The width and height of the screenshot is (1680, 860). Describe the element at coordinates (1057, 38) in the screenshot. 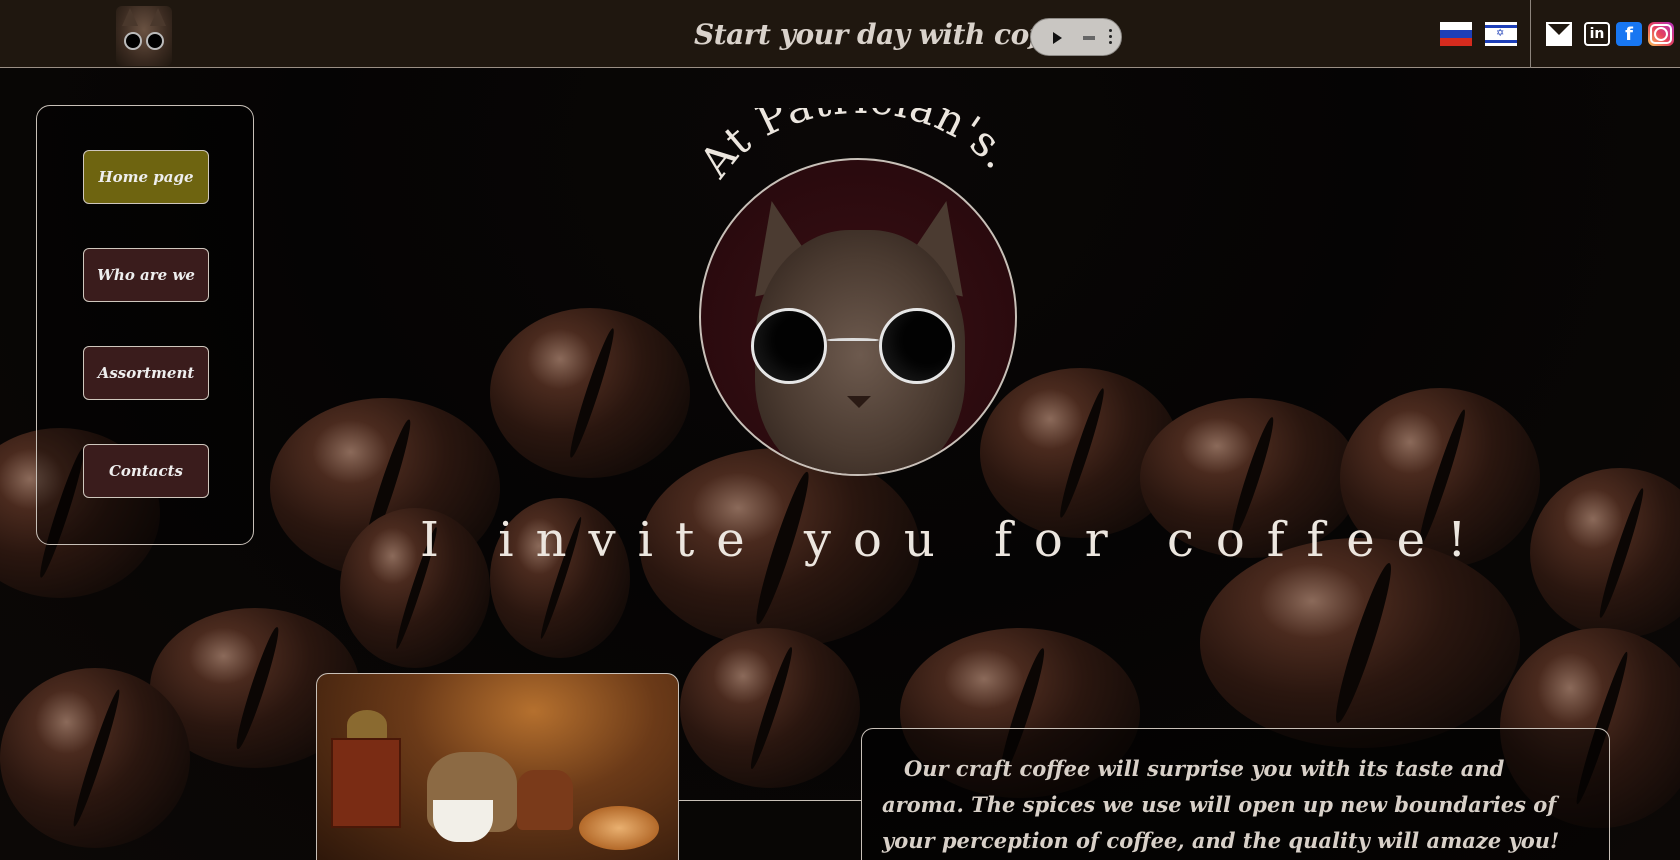

I see `play-icon` at that location.